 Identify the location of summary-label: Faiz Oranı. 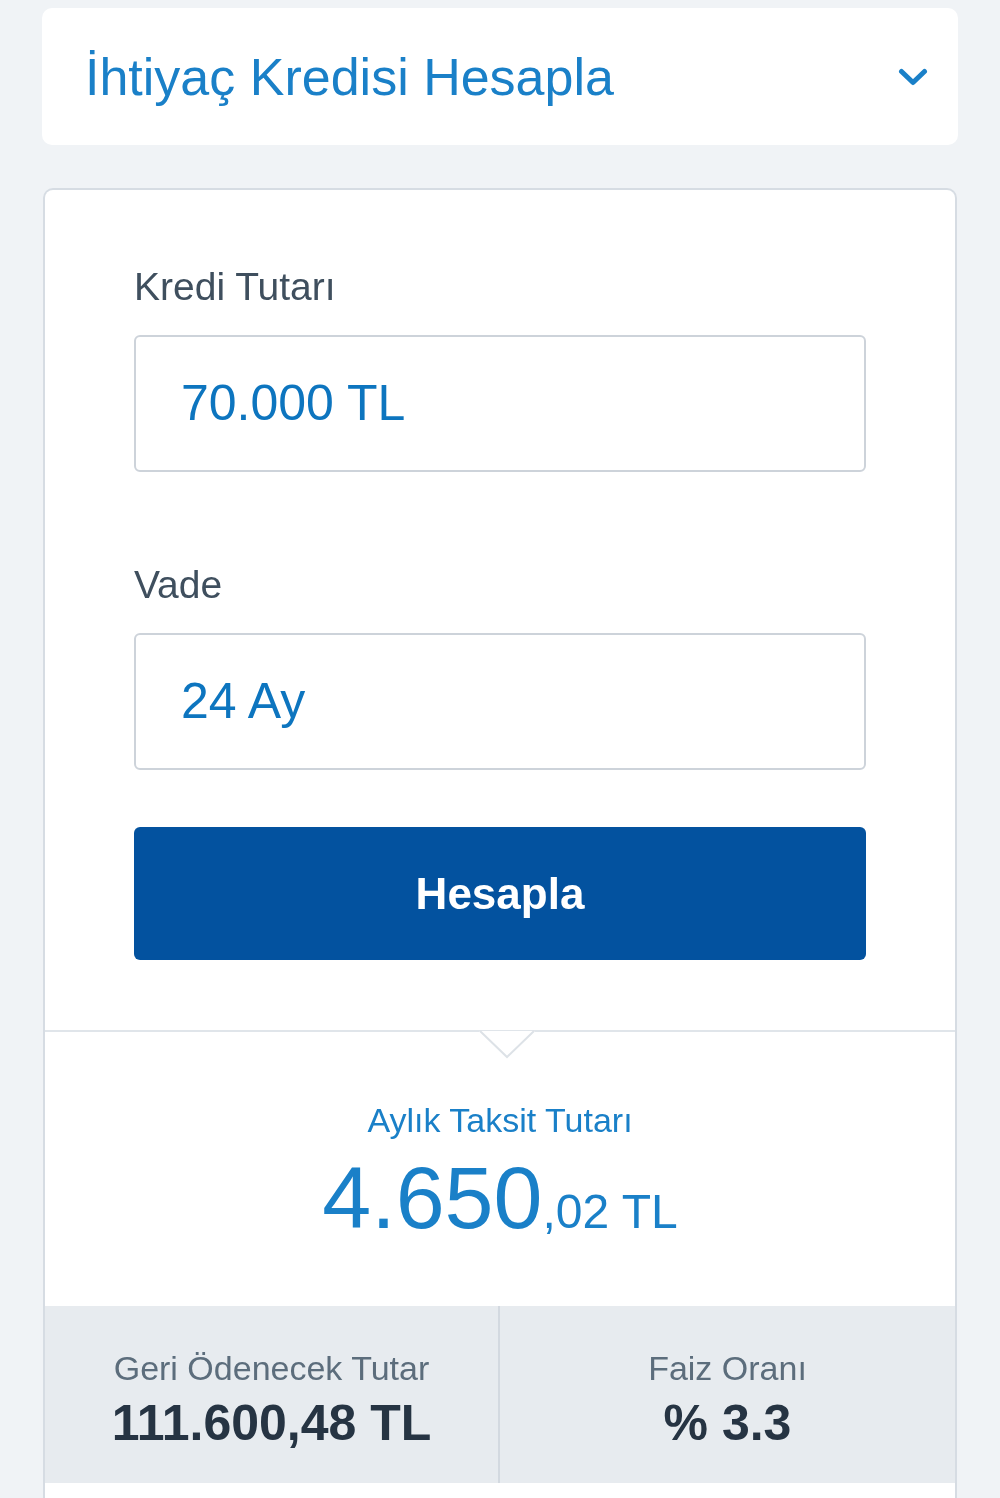
(727, 1368).